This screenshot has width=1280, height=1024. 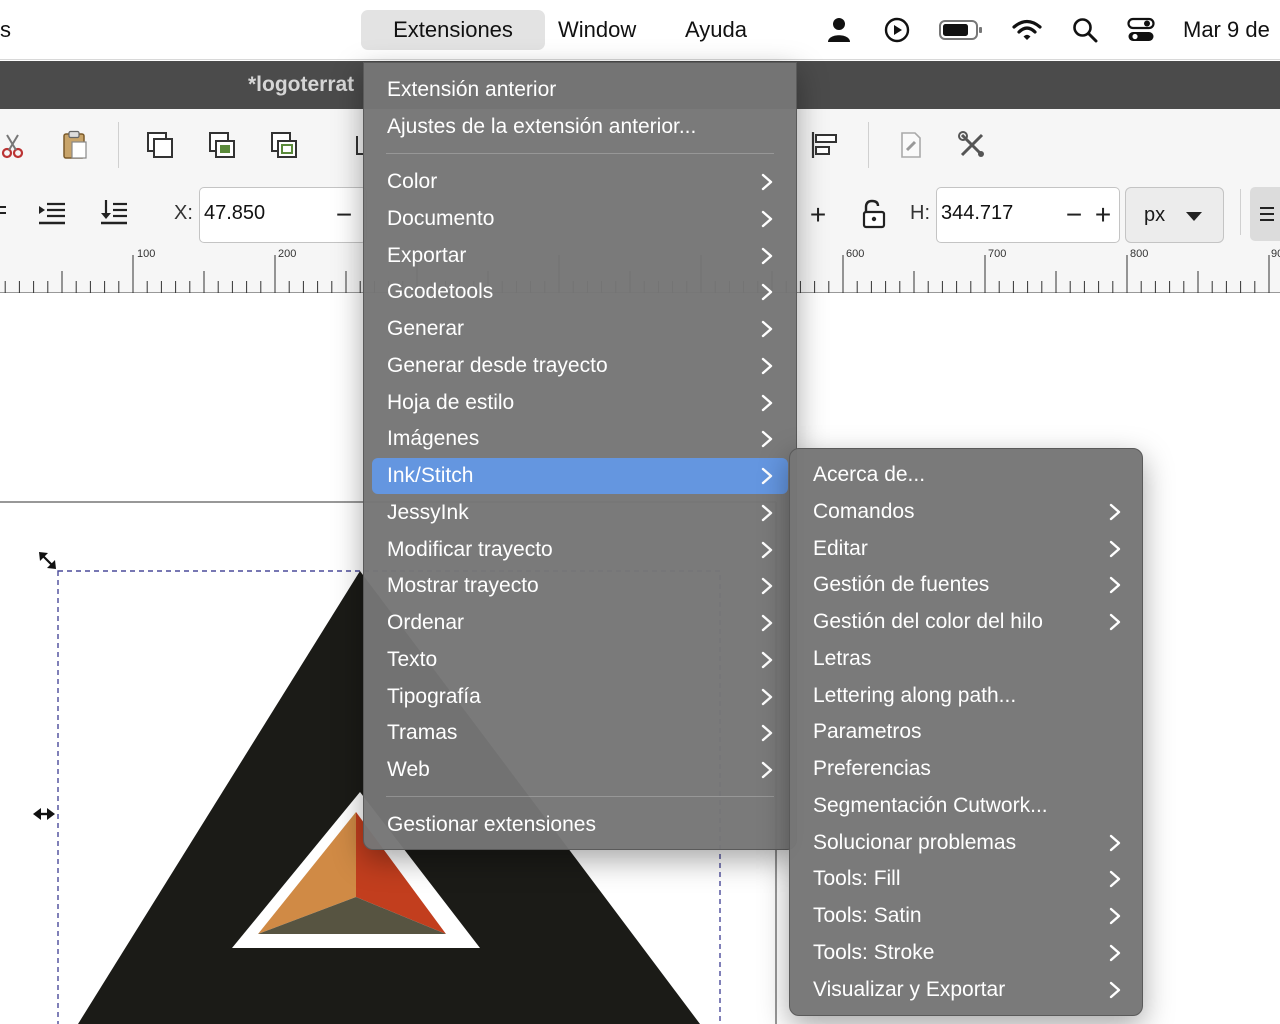 What do you see at coordinates (453, 30) in the screenshot?
I see `menu-bar-extensiones: Extensiones` at bounding box center [453, 30].